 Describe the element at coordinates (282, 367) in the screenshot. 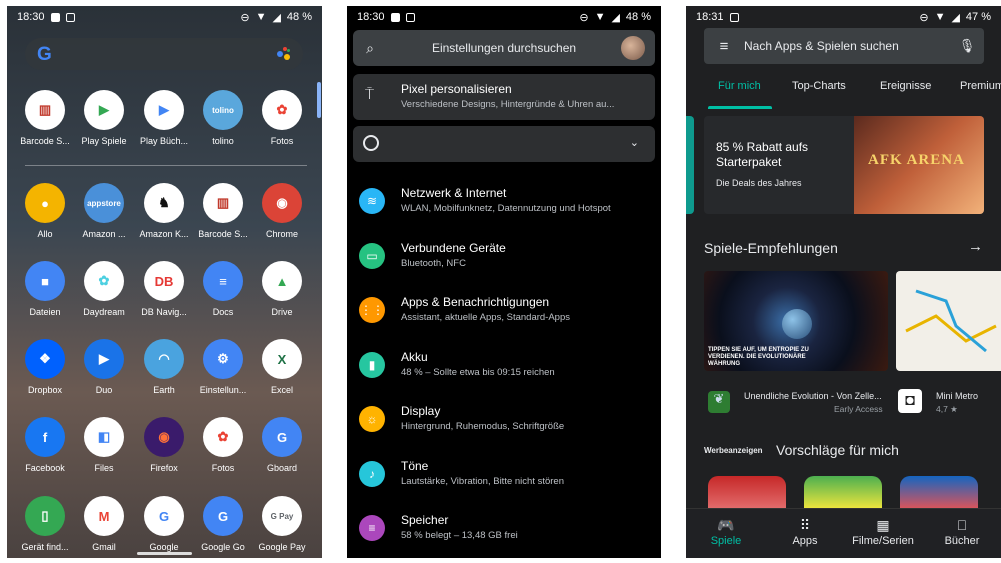

I see `app-icon-19: X Excel` at that location.